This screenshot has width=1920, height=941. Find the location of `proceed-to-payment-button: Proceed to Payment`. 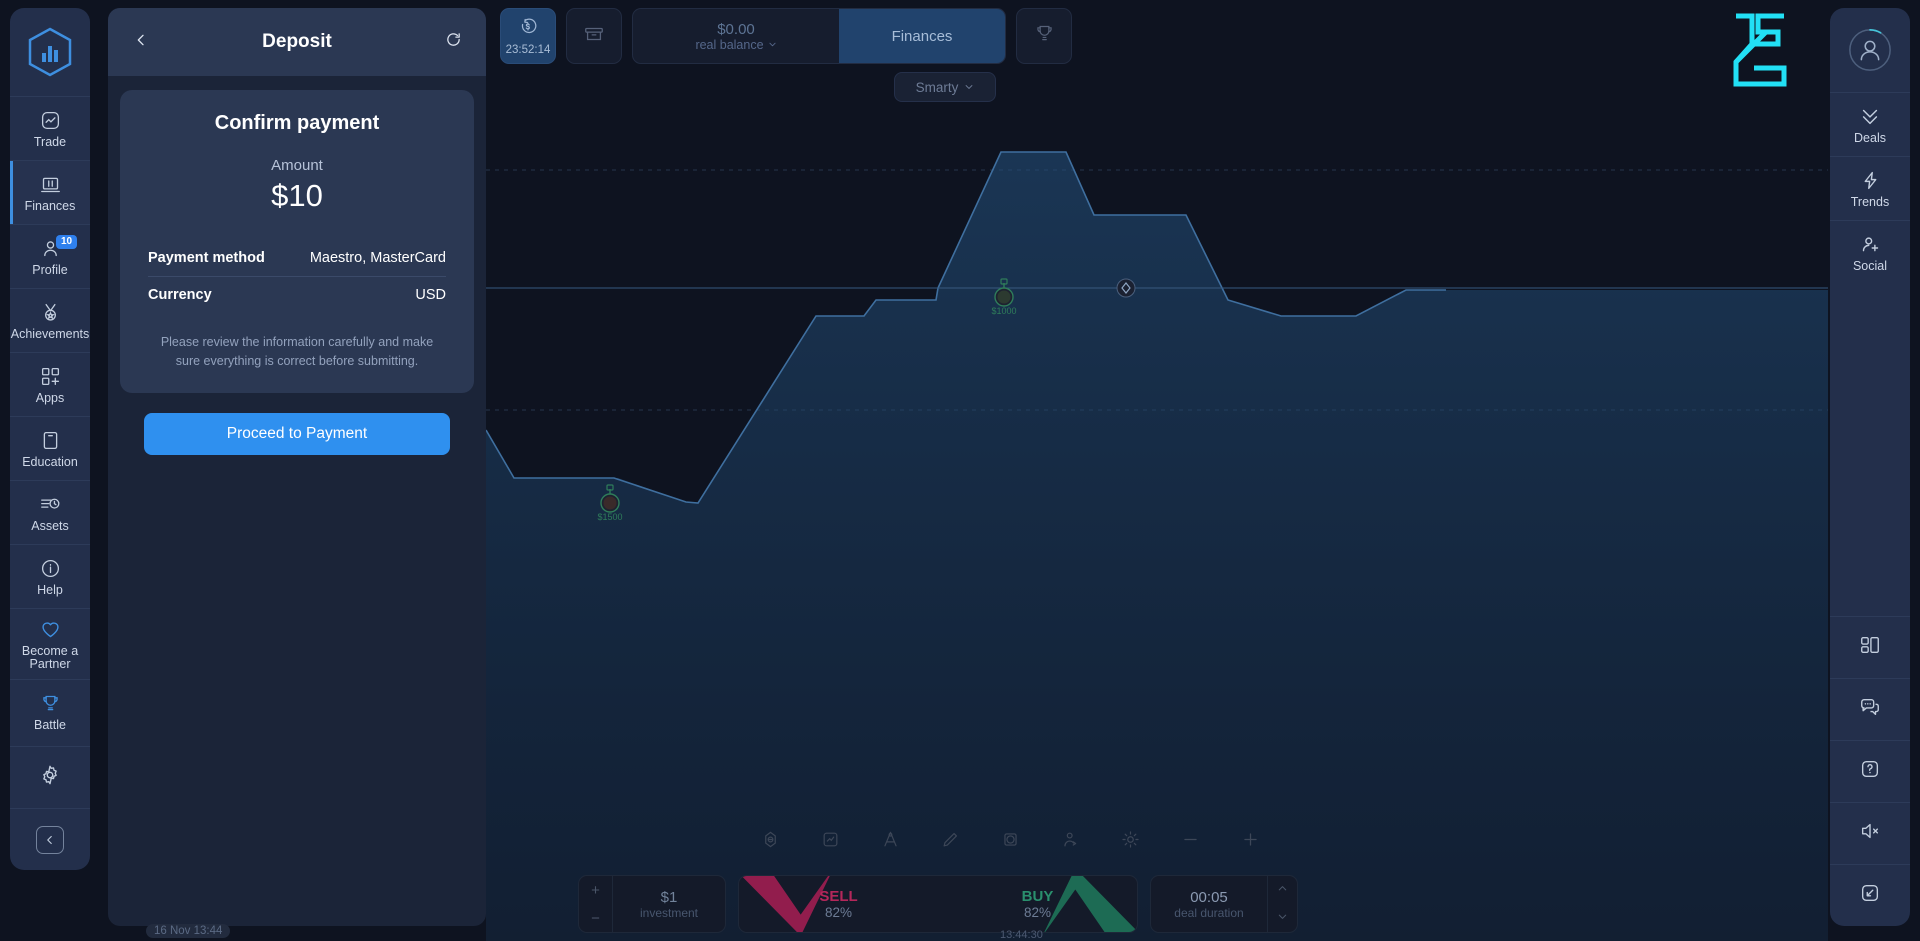

proceed-to-payment-button: Proceed to Payment is located at coordinates (297, 434).